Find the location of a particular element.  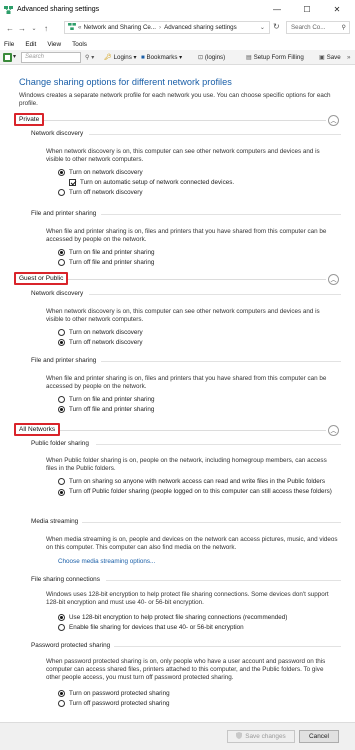

search-input: Search Co... ⚲ is located at coordinates (318, 27).